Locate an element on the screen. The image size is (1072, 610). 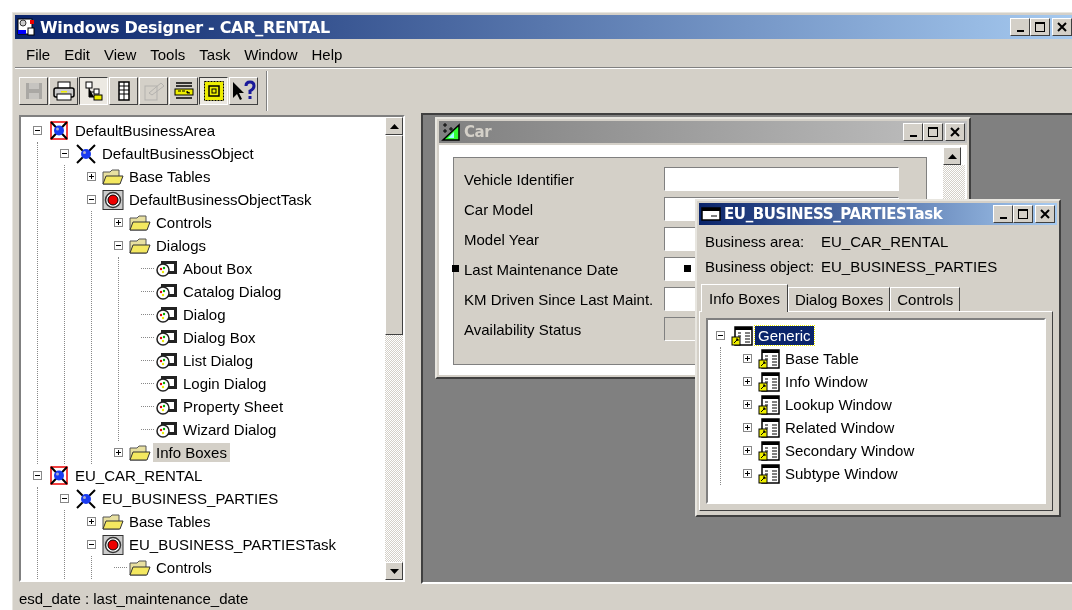
menu-item: Window is located at coordinates (271, 54).